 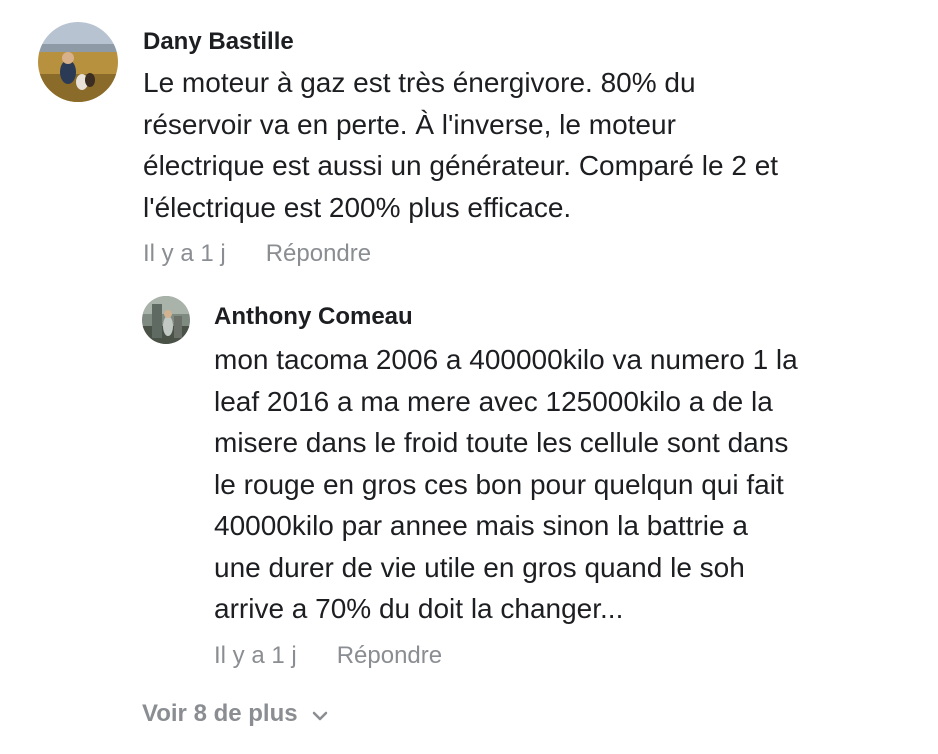 I want to click on chevron-down-icon, so click(x=320, y=714).